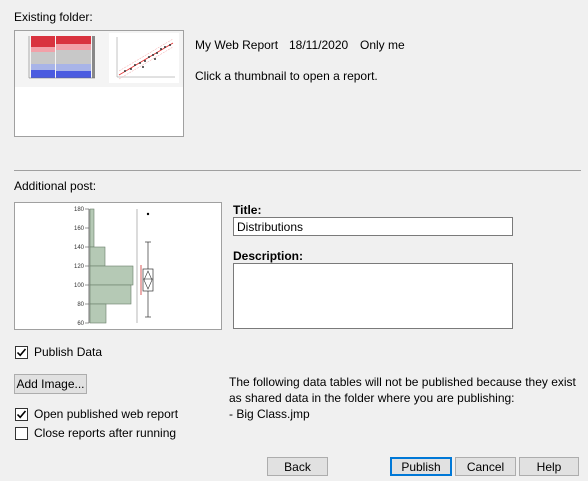 Image resolution: width=588 pixels, height=481 pixels. Describe the element at coordinates (237, 45) in the screenshot. I see `existing-report-name: My Web Report` at that location.